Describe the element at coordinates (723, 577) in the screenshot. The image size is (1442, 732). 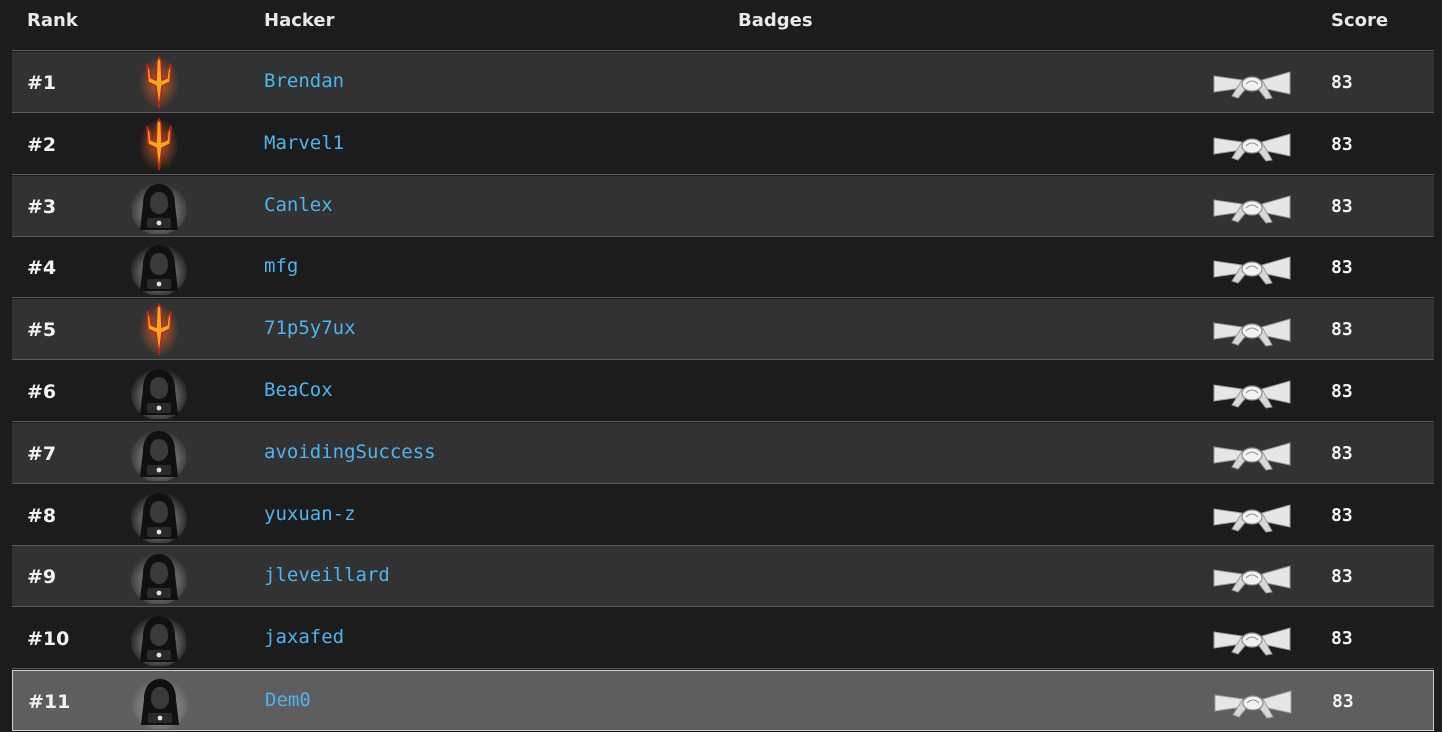
I see `table-row: #9 jleveillard 83` at that location.